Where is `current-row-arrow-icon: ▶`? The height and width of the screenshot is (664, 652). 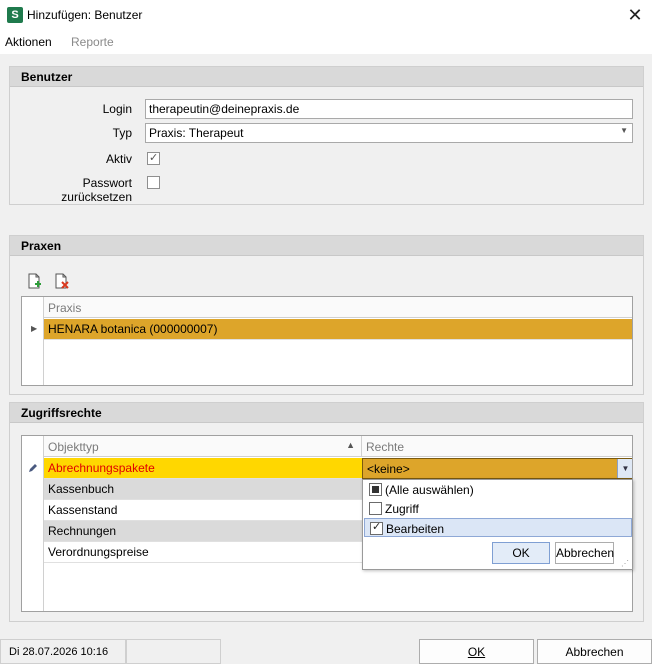
current-row-arrow-icon: ▶ is located at coordinates (34, 328).